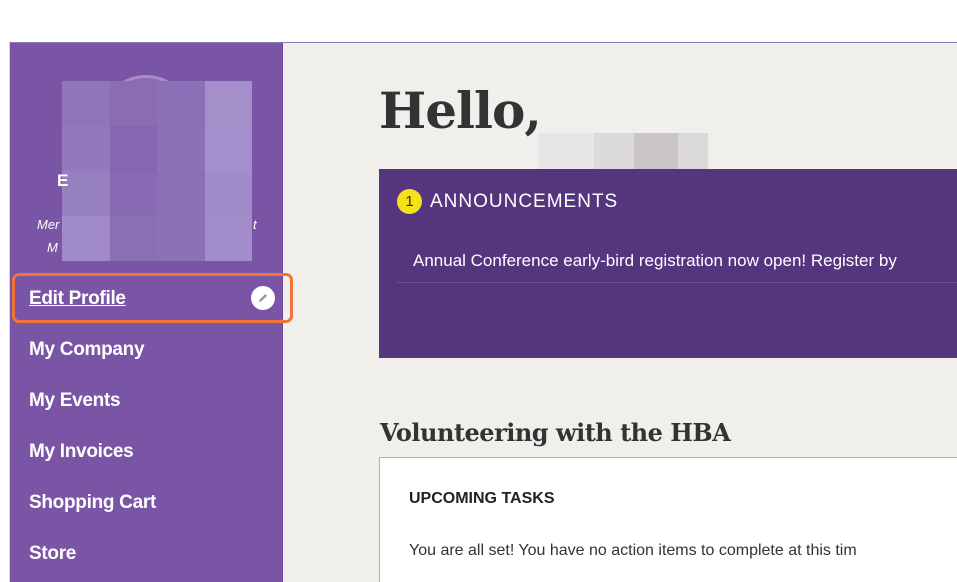 Image resolution: width=957 pixels, height=582 pixels. What do you see at coordinates (460, 110) in the screenshot?
I see `greeting-heading: Hello,` at bounding box center [460, 110].